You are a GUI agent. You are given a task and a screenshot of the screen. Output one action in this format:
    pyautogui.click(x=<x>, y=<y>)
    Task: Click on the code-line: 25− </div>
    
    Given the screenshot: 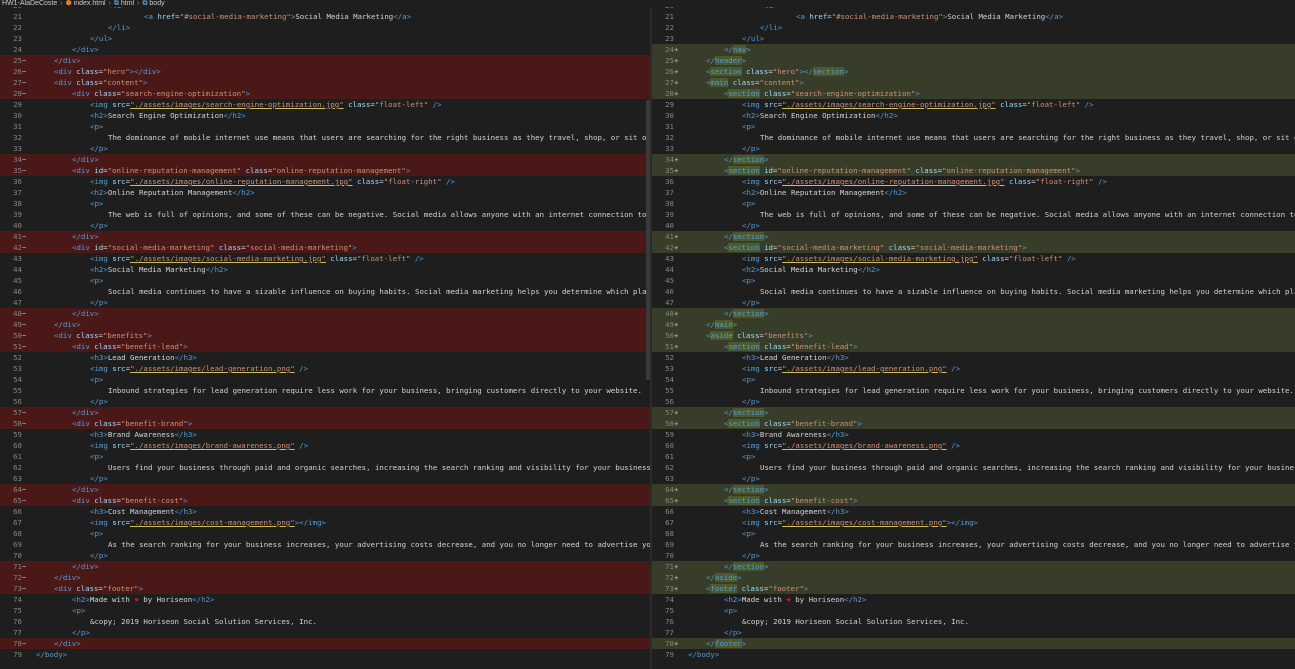 What is the action you would take?
    pyautogui.click(x=325, y=60)
    